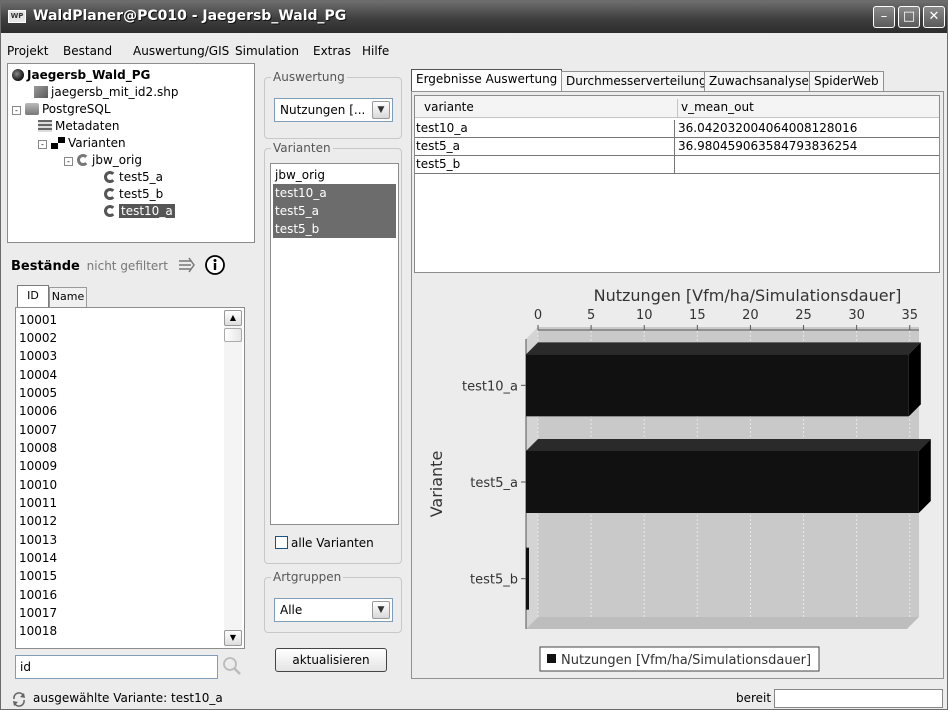 Image resolution: width=948 pixels, height=710 pixels. What do you see at coordinates (38, 430) in the screenshot?
I see `list-item: 10007` at bounding box center [38, 430].